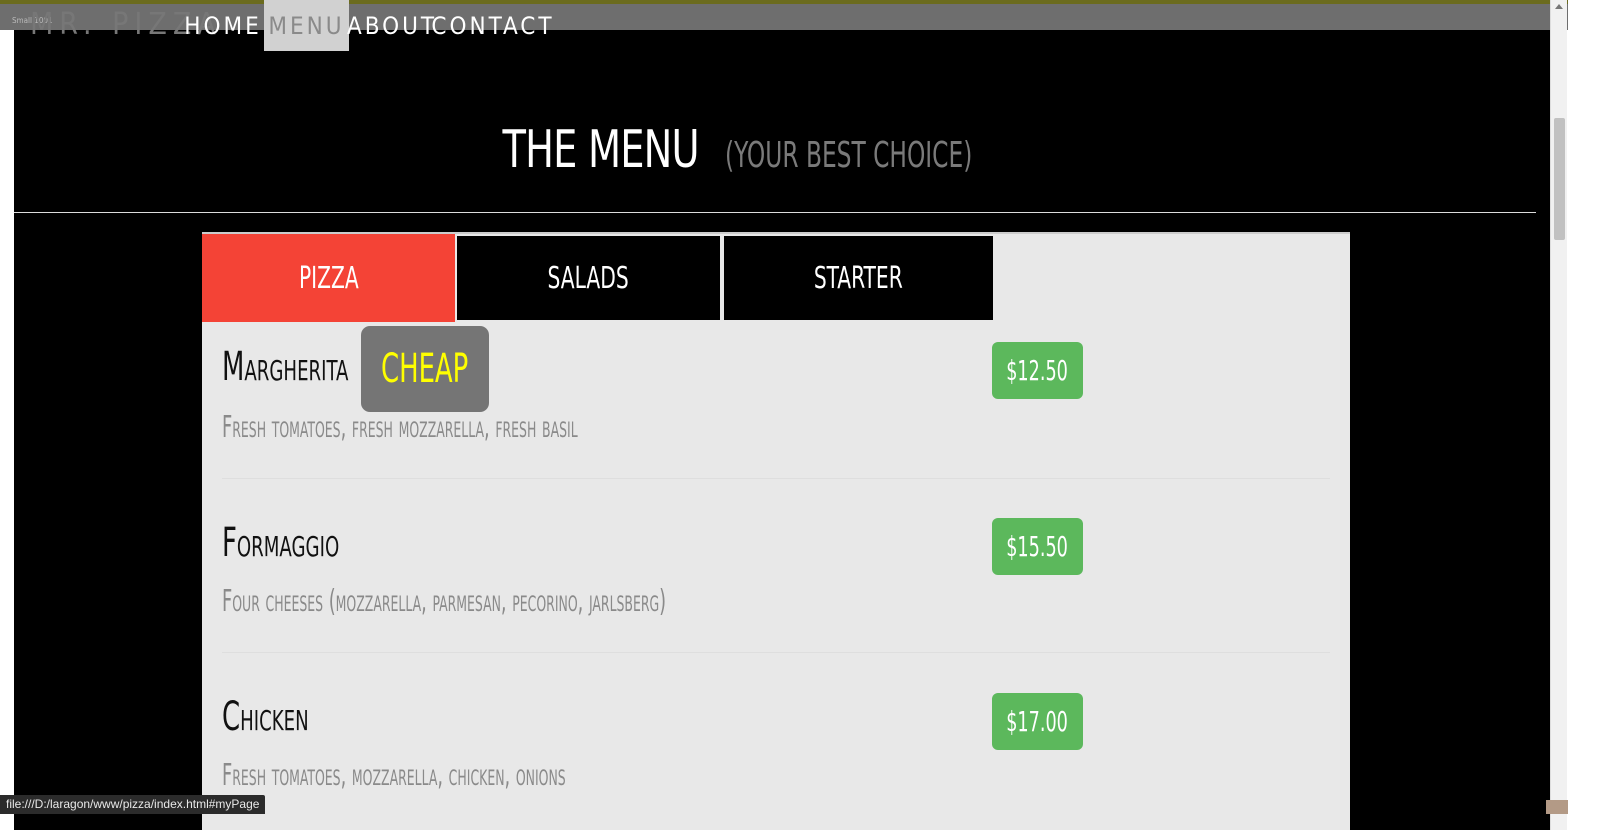 The width and height of the screenshot is (1599, 830). What do you see at coordinates (1557, 807) in the screenshot?
I see `corner-thumbnail` at bounding box center [1557, 807].